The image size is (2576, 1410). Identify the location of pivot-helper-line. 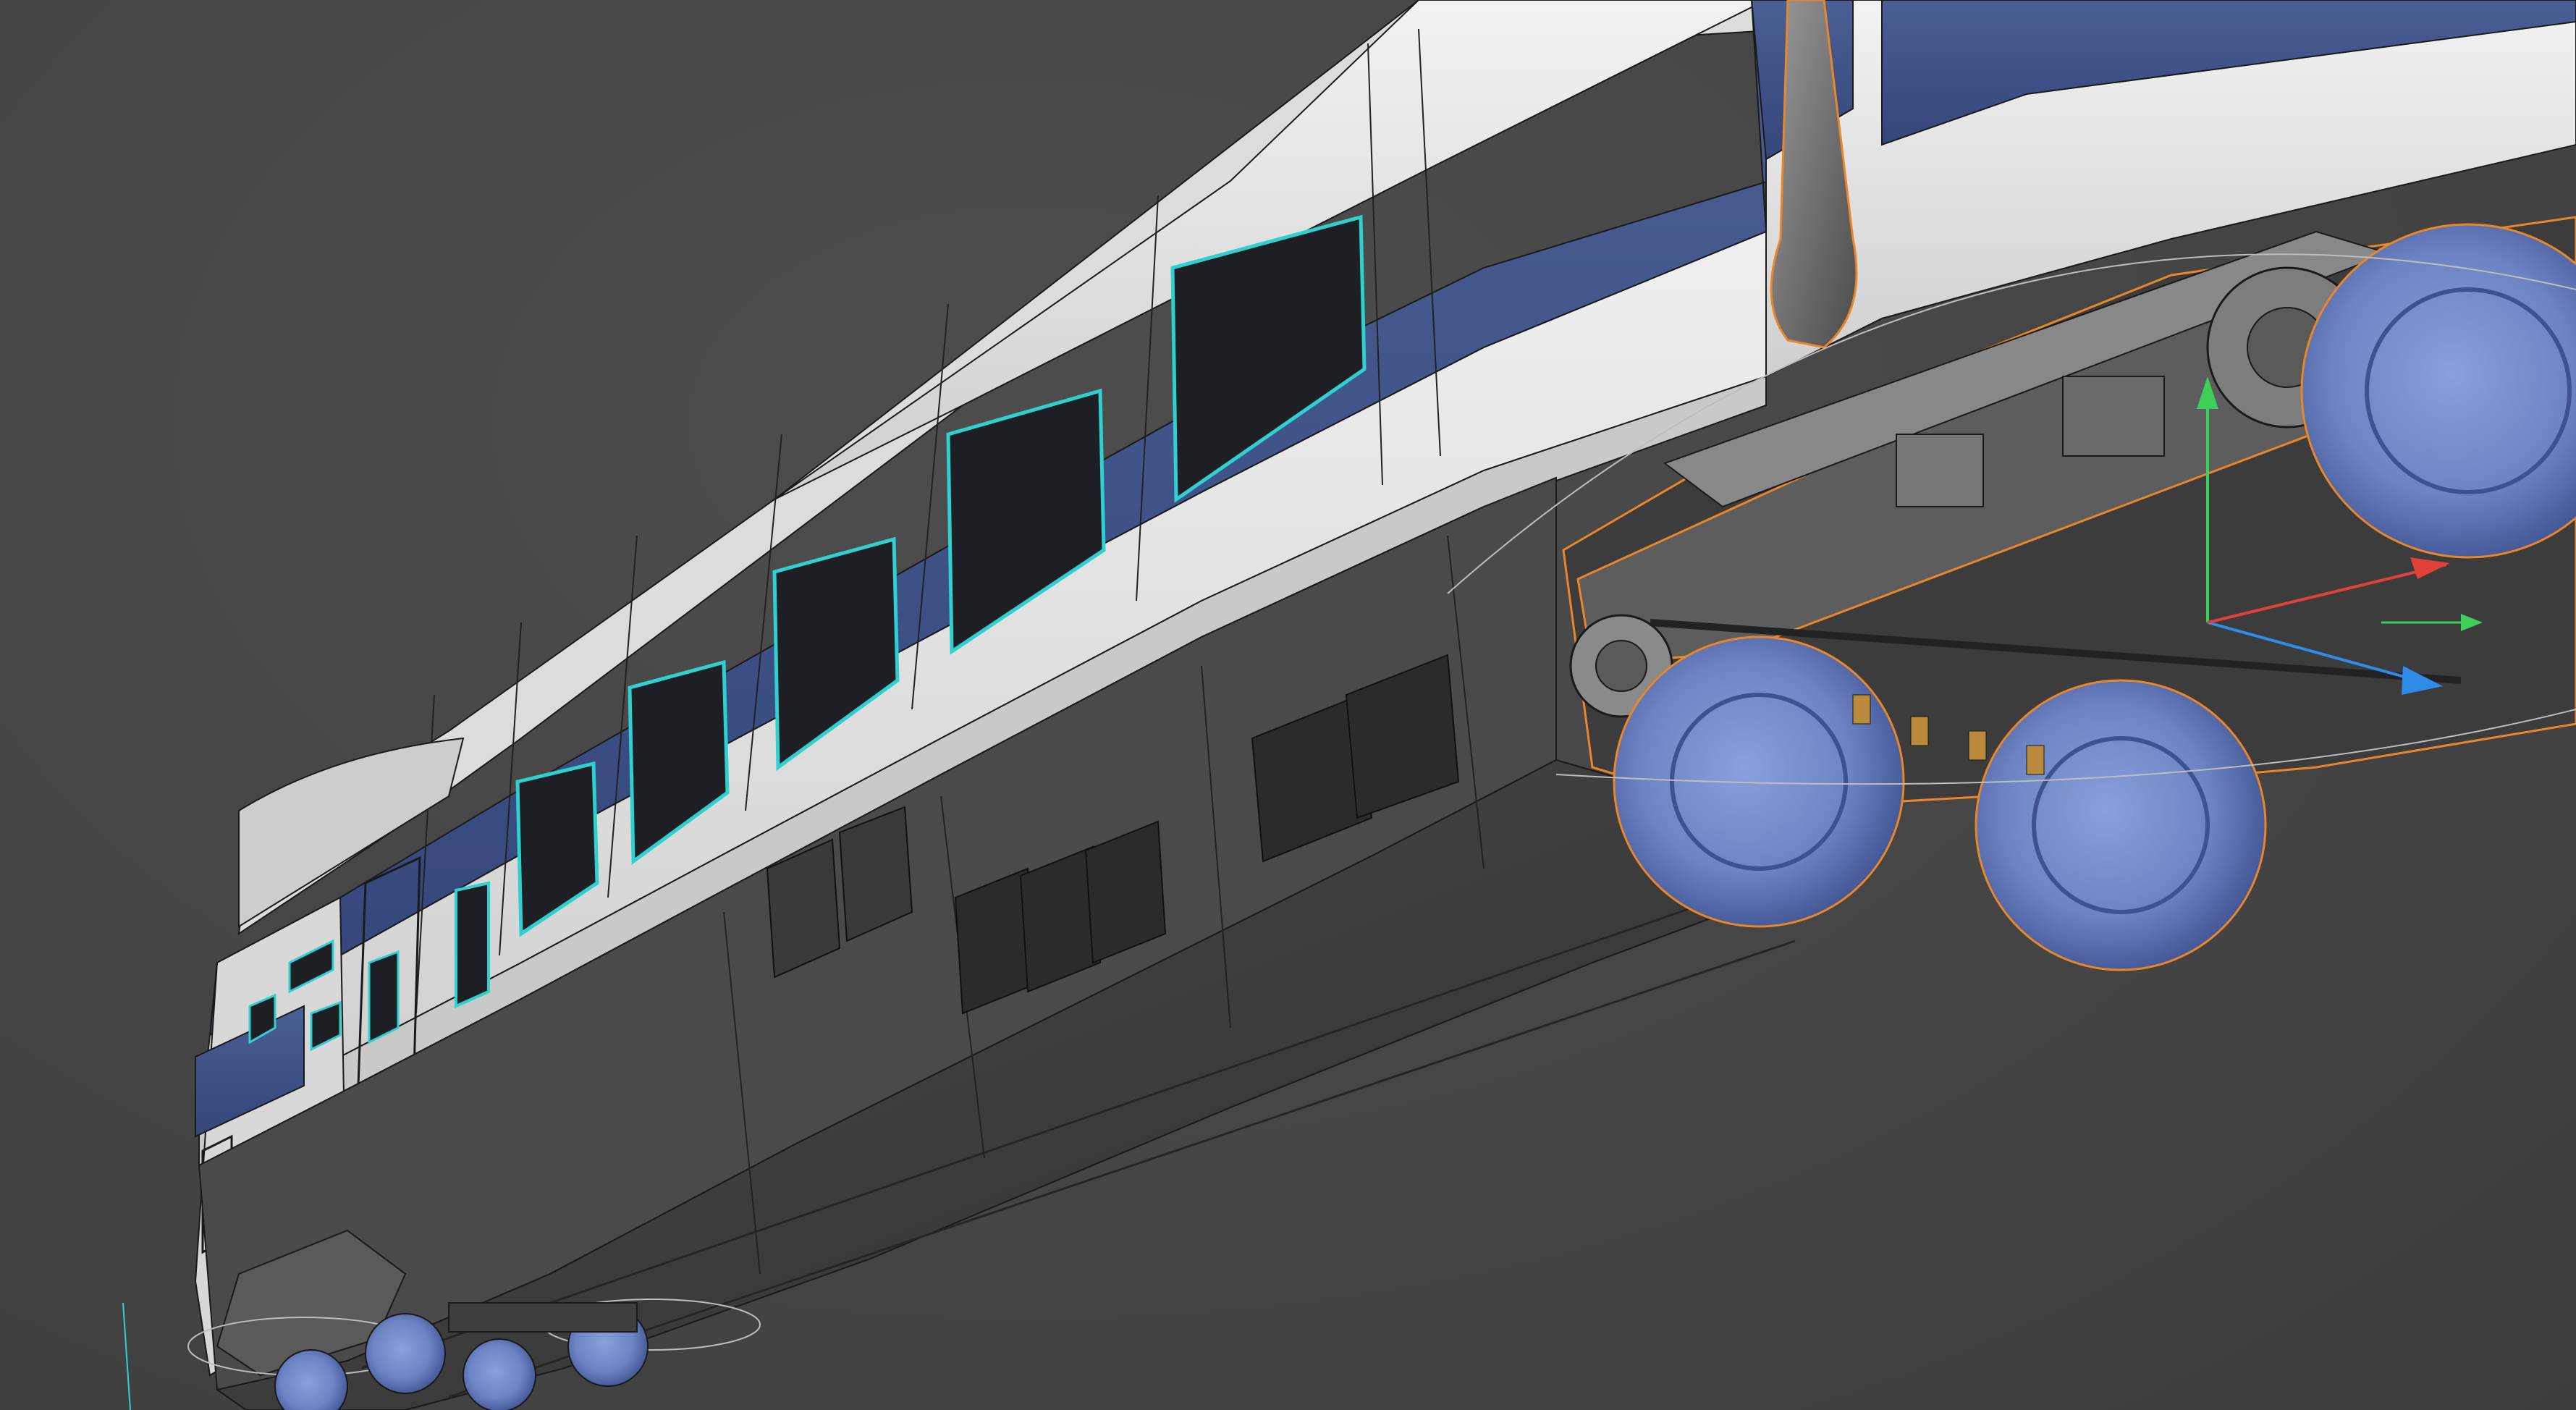
(126, 1356).